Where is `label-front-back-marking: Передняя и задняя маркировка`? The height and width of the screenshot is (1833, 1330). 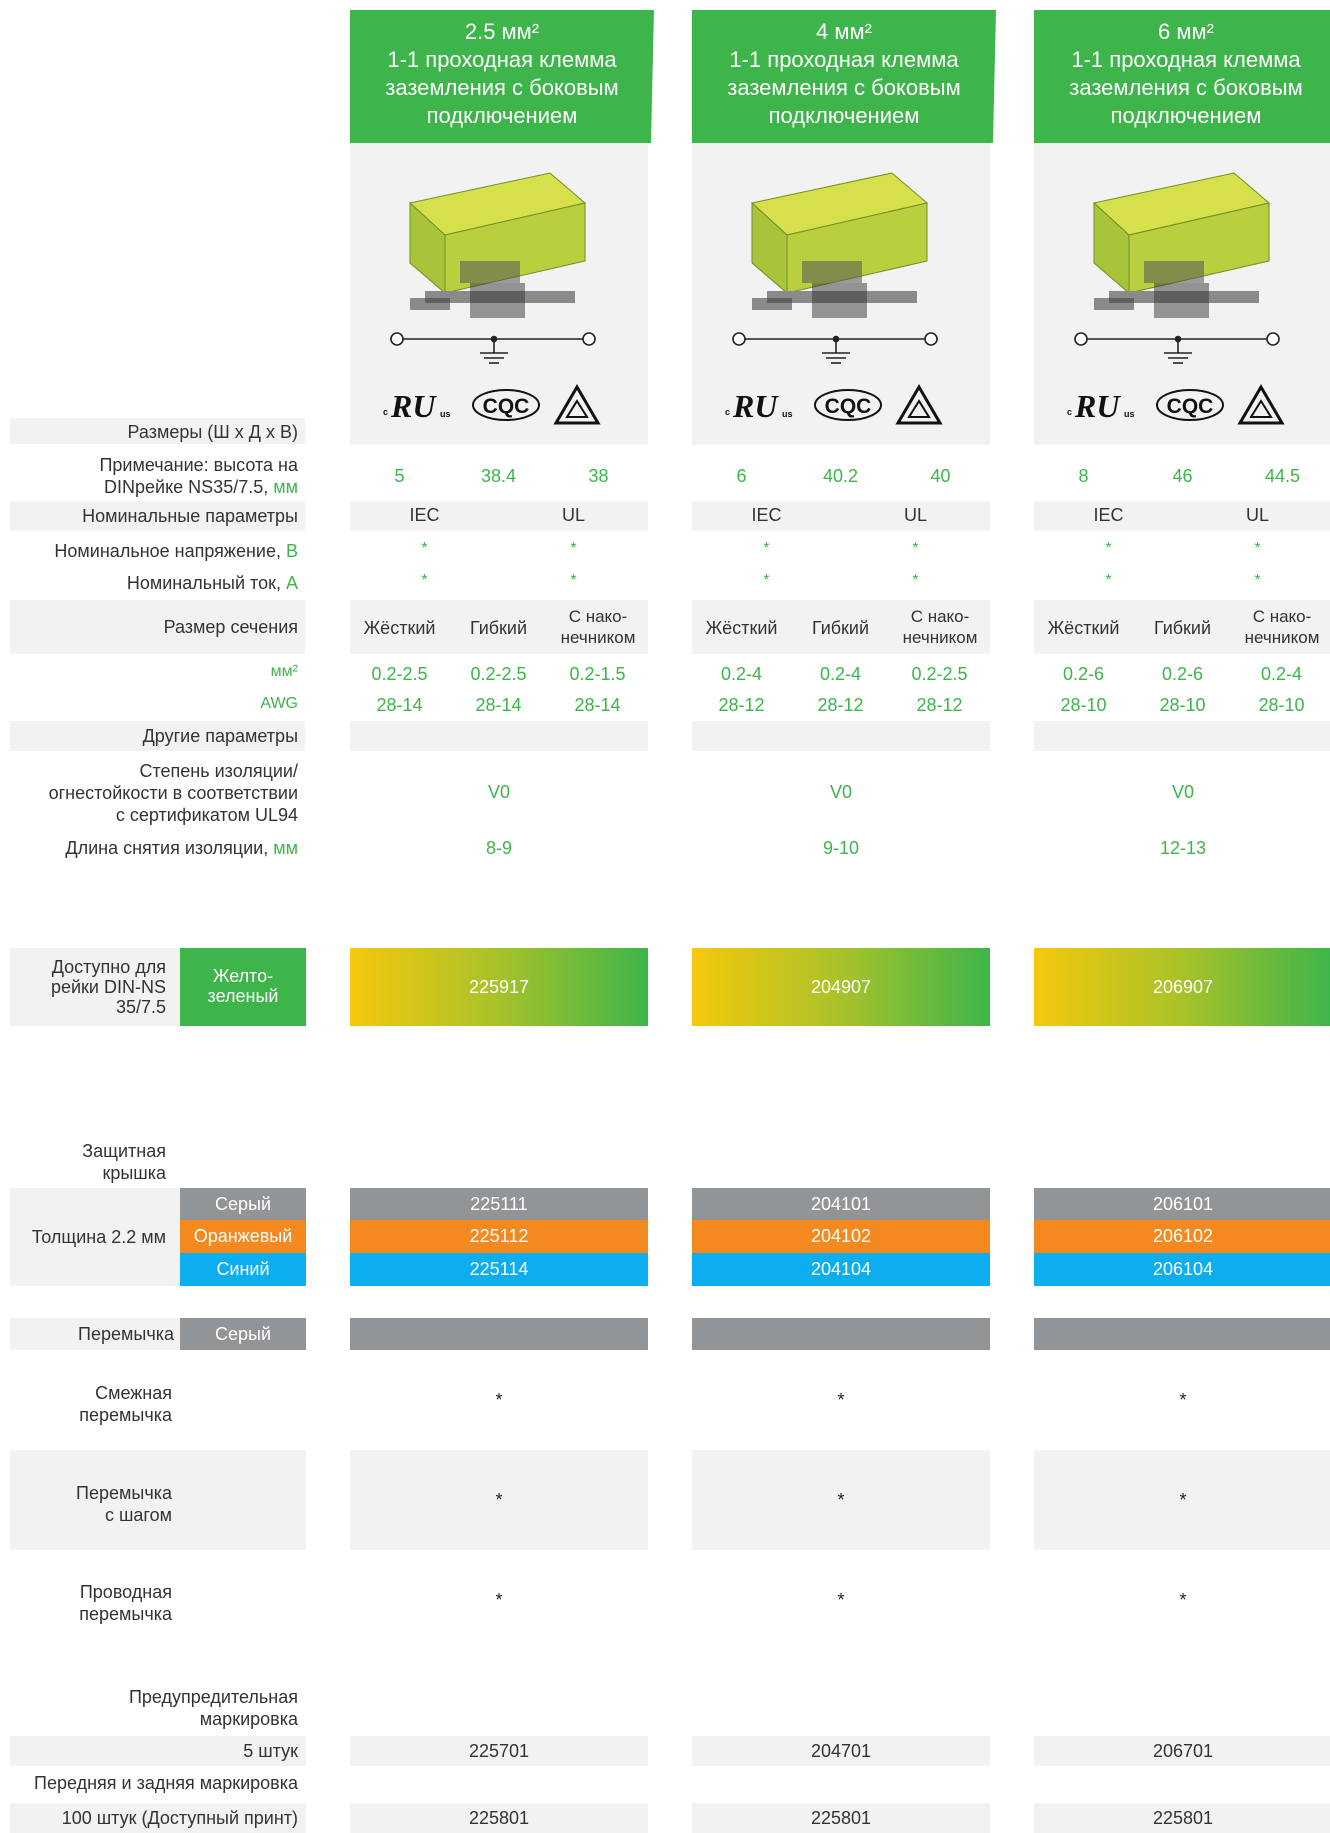 label-front-back-marking: Передняя и задняя маркировка is located at coordinates (166, 1783).